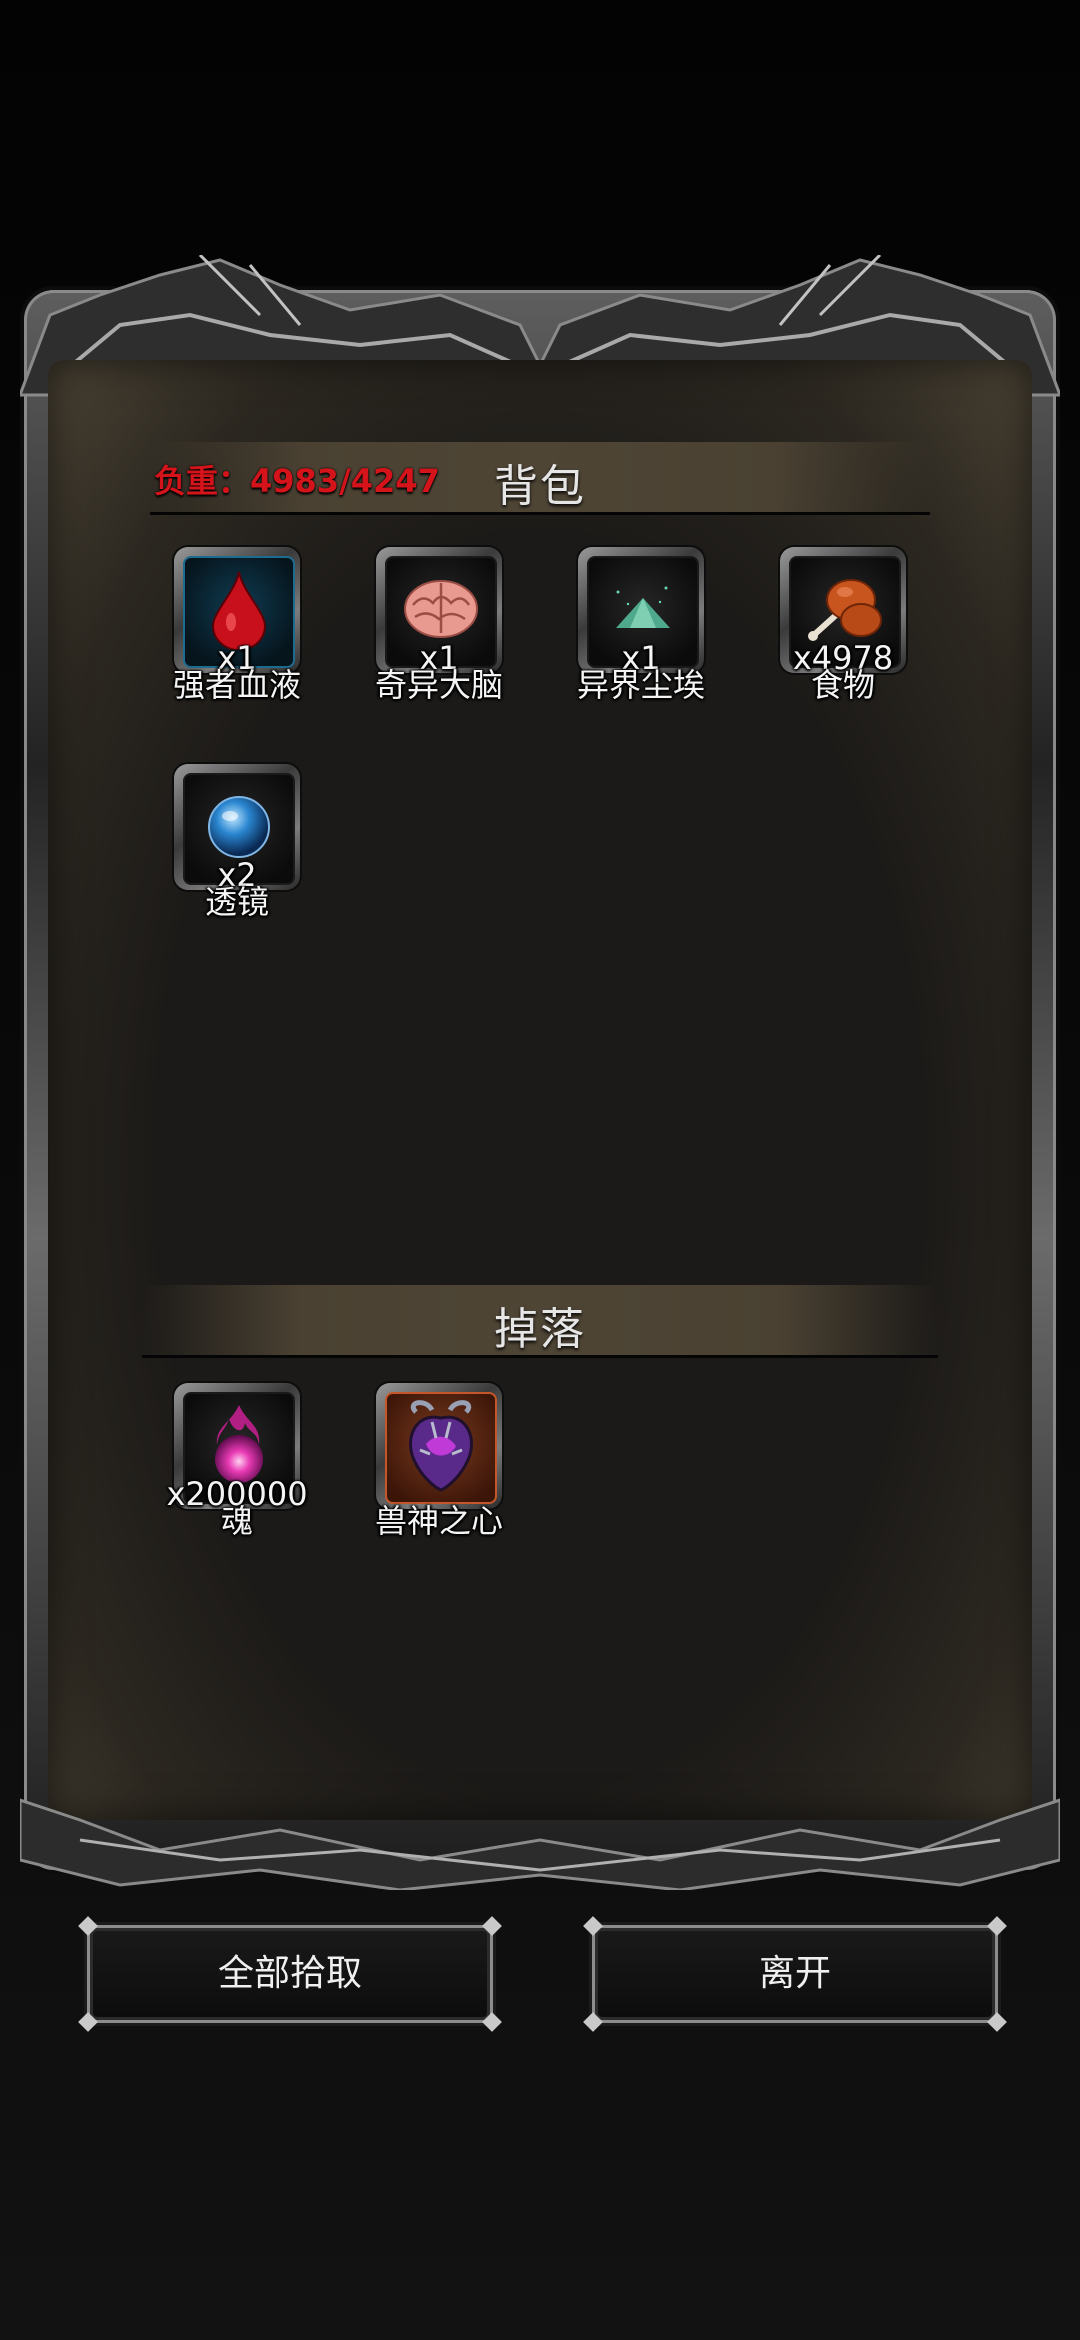 The image size is (1080, 2340). I want to click on item-name: 奇异大脑, so click(438, 685).